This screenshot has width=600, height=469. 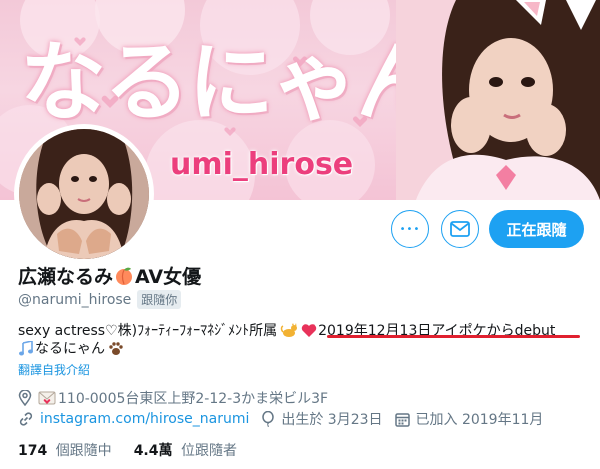 I want to click on user-handle: @narumi_hirose, so click(x=75, y=299).